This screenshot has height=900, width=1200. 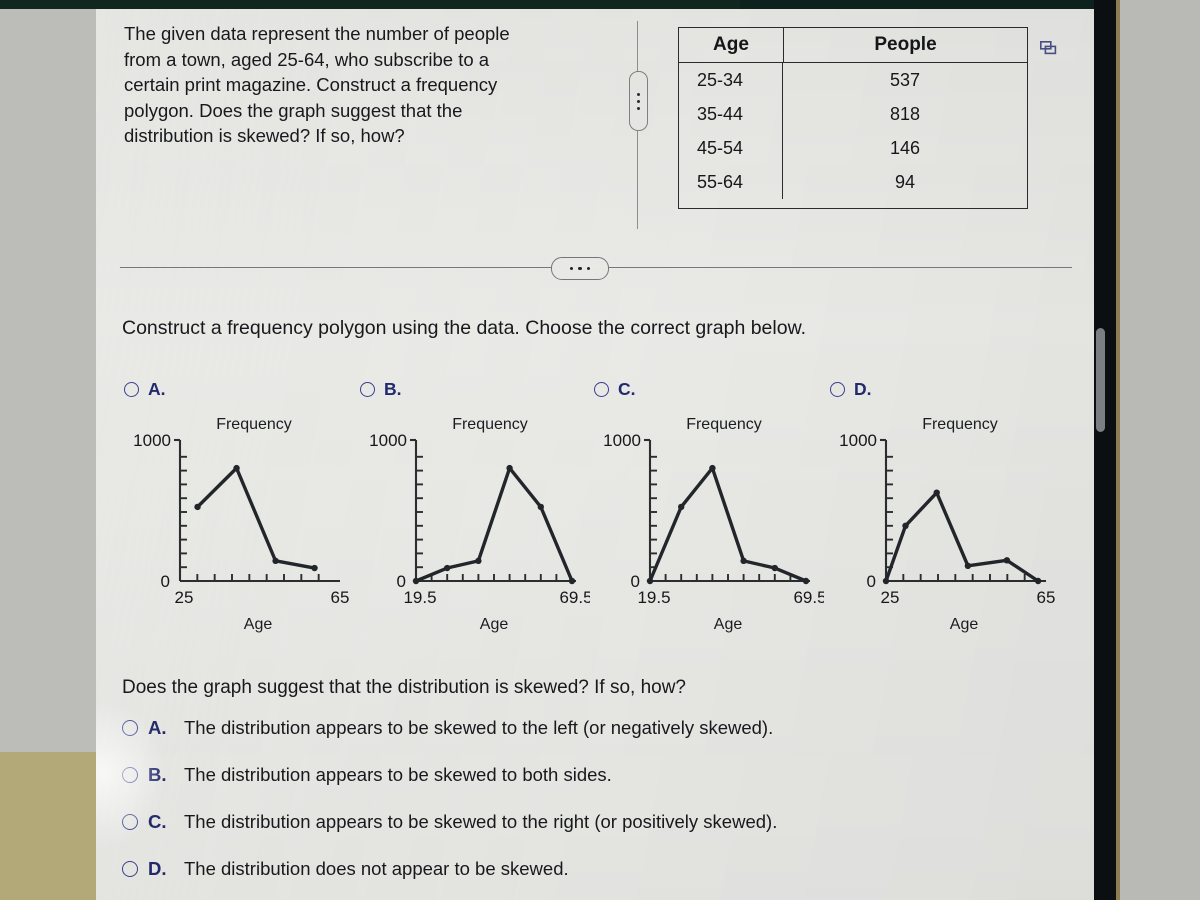 What do you see at coordinates (1106, 450) in the screenshot?
I see `screen-bezel-right` at bounding box center [1106, 450].